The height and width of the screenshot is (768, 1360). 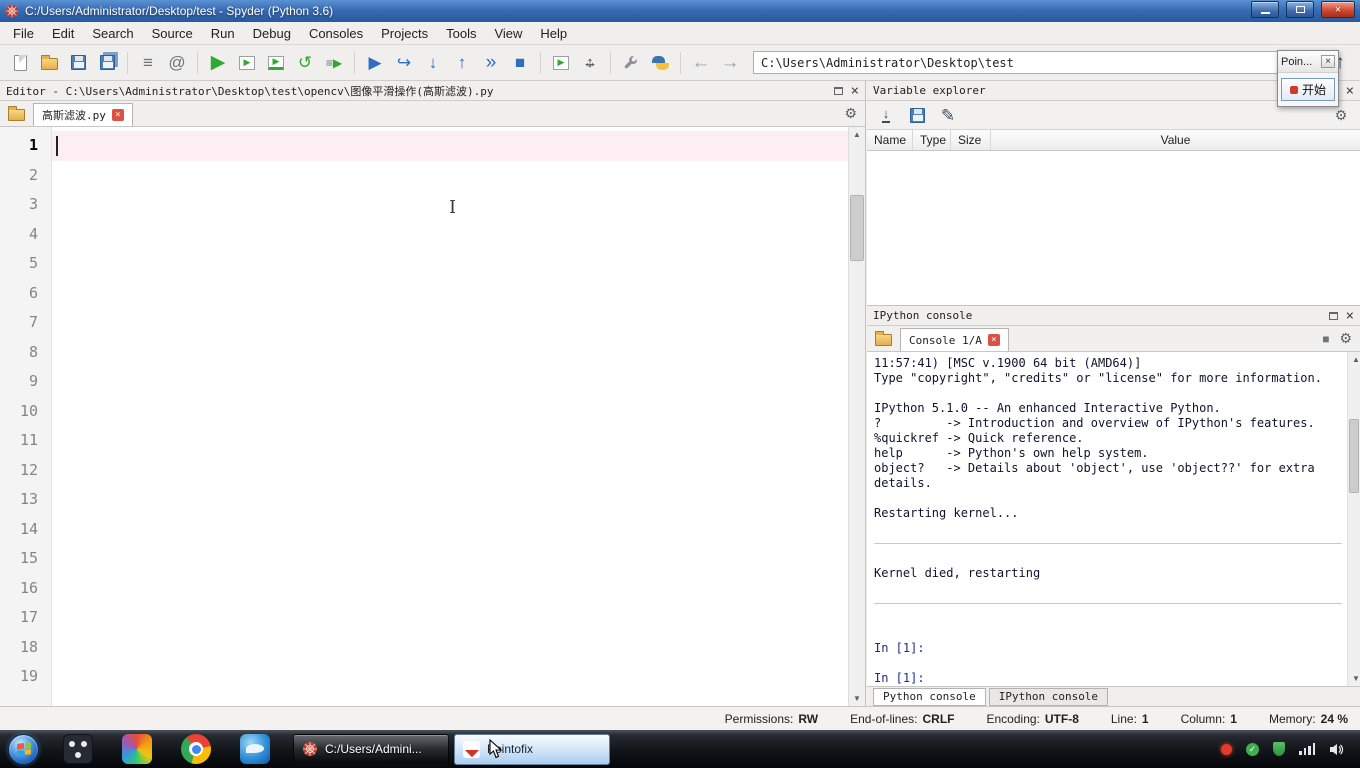 I want to click on menu-source: Source, so click(x=172, y=33).